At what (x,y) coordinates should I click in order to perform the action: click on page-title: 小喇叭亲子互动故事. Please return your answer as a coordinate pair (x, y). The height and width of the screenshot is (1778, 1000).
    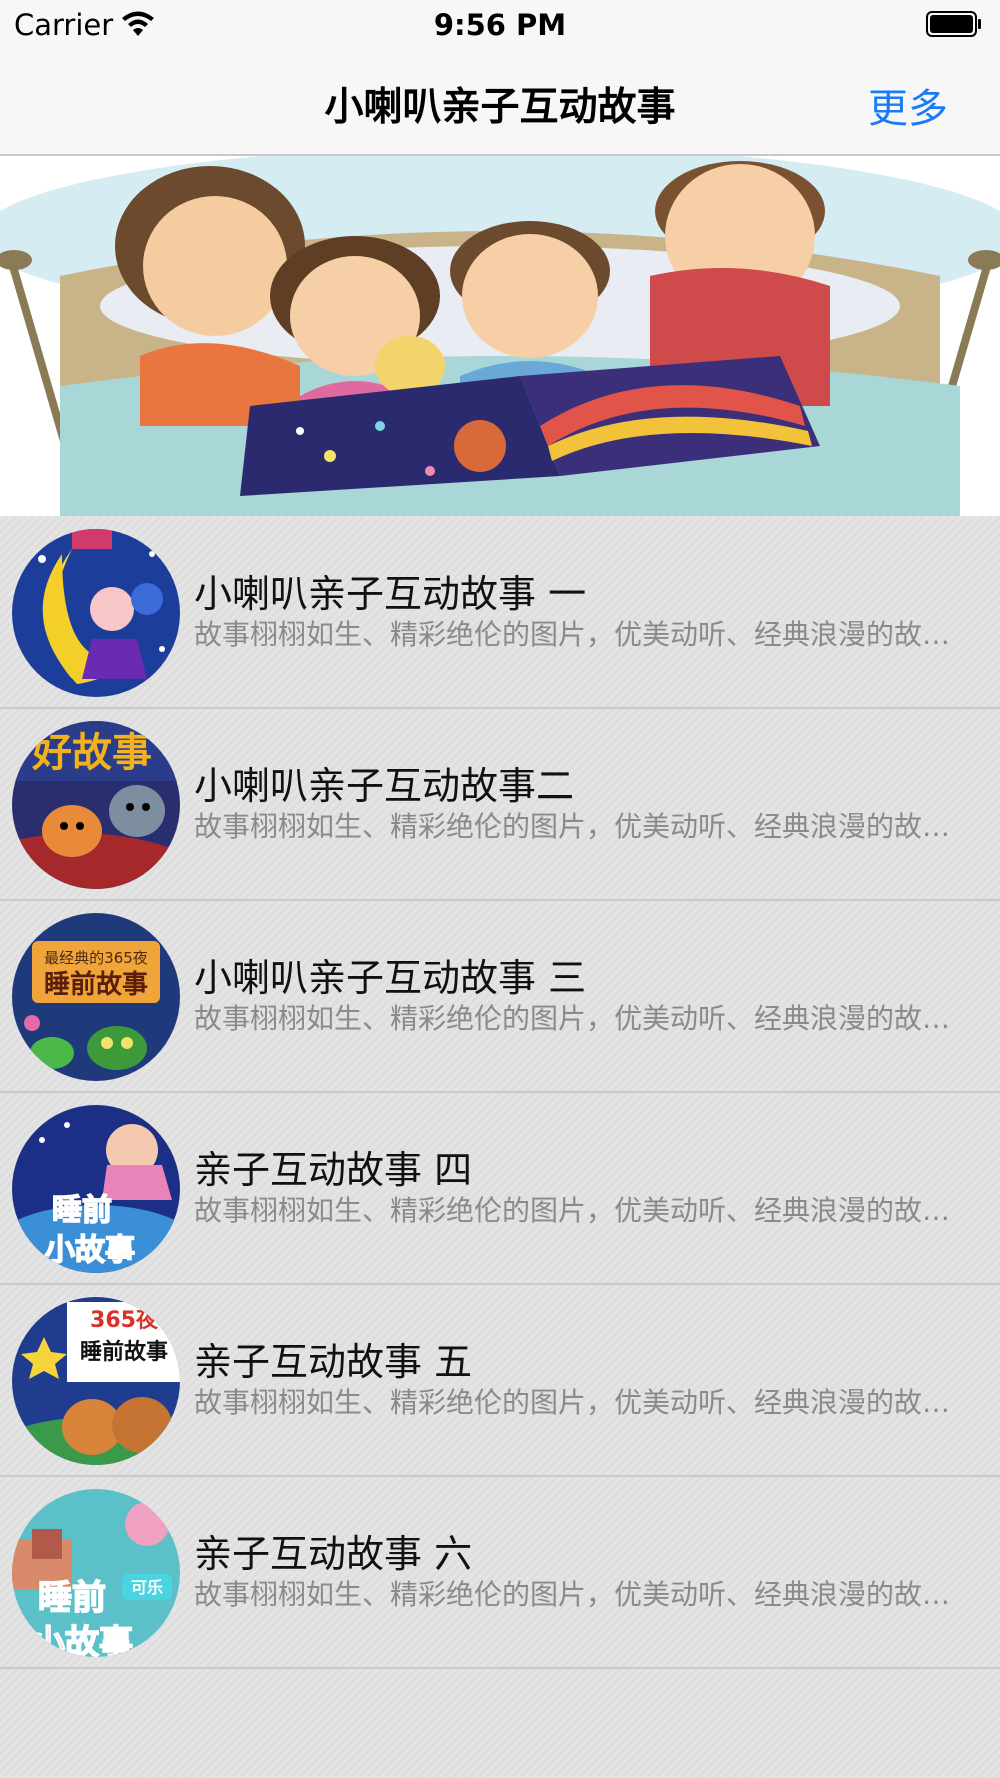
    Looking at the image, I should click on (500, 107).